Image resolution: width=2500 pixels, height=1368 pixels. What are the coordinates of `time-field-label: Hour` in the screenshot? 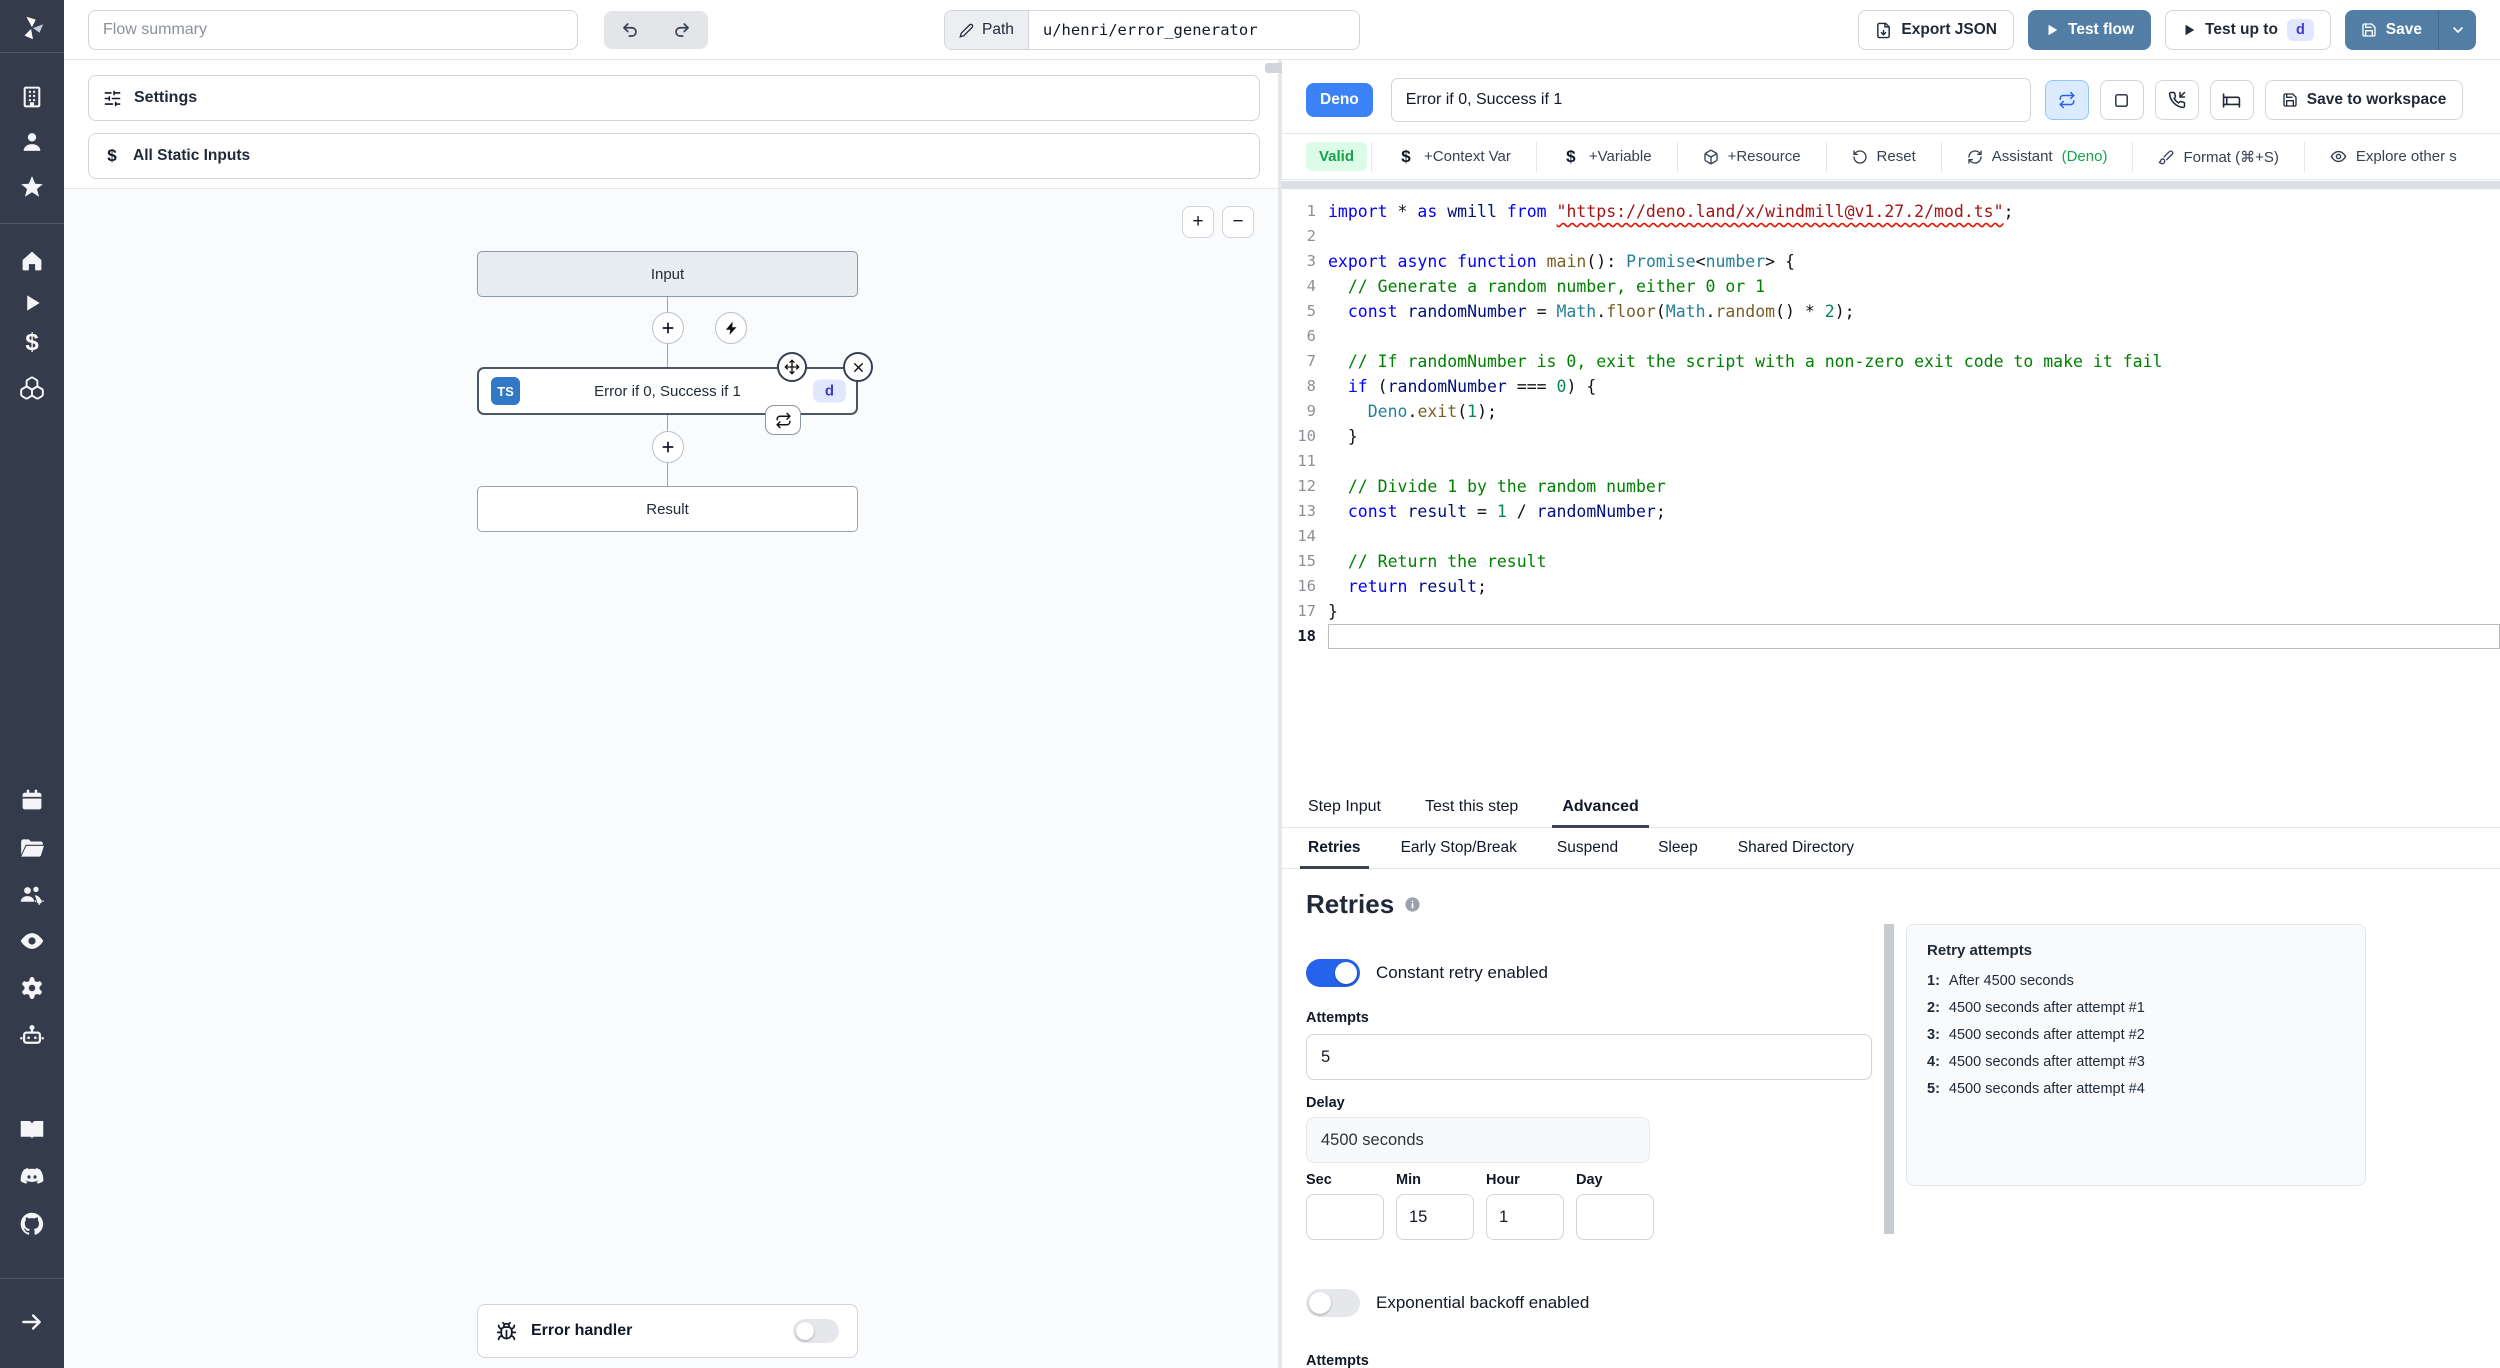 It's located at (1503, 1180).